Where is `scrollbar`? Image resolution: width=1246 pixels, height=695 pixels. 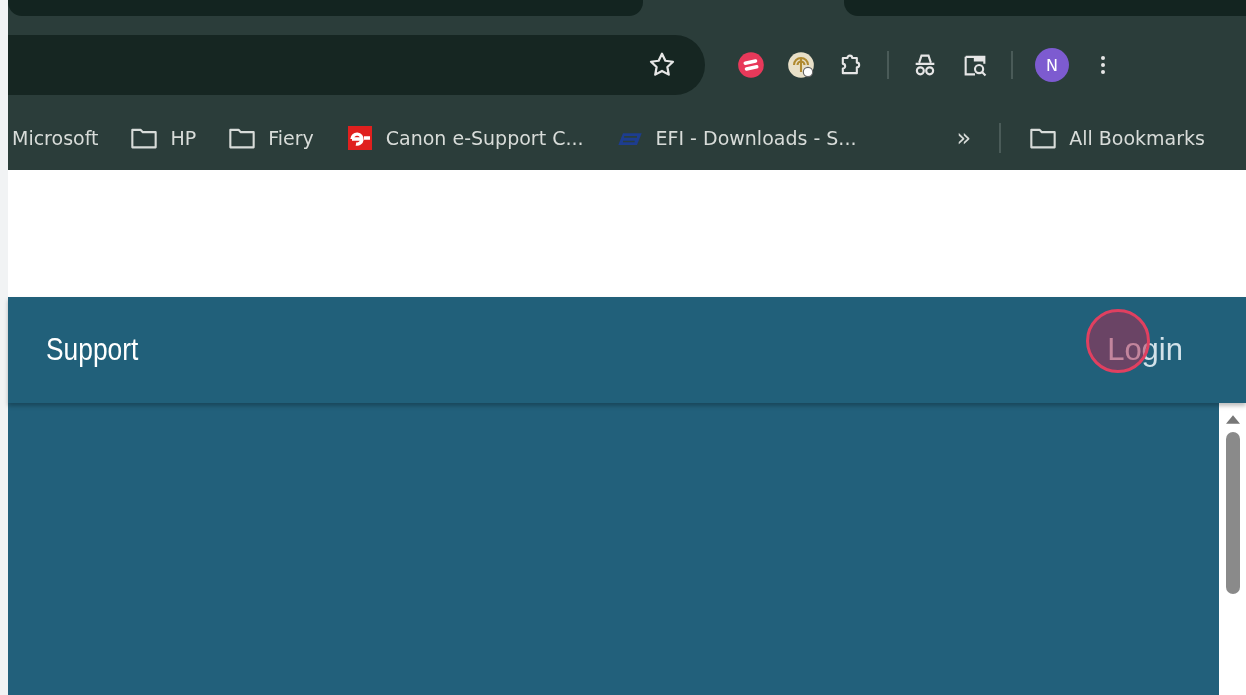
scrollbar is located at coordinates (1232, 549).